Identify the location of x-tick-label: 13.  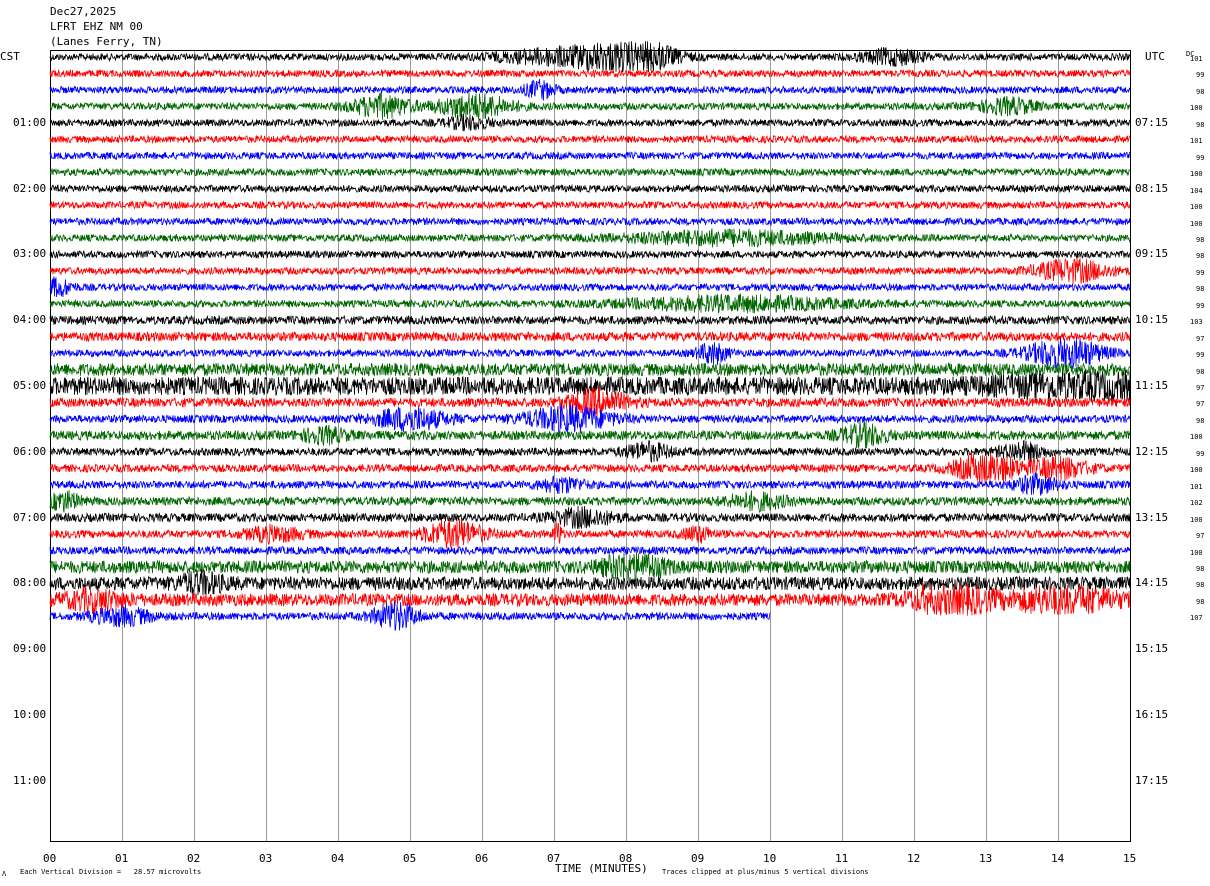
(986, 858).